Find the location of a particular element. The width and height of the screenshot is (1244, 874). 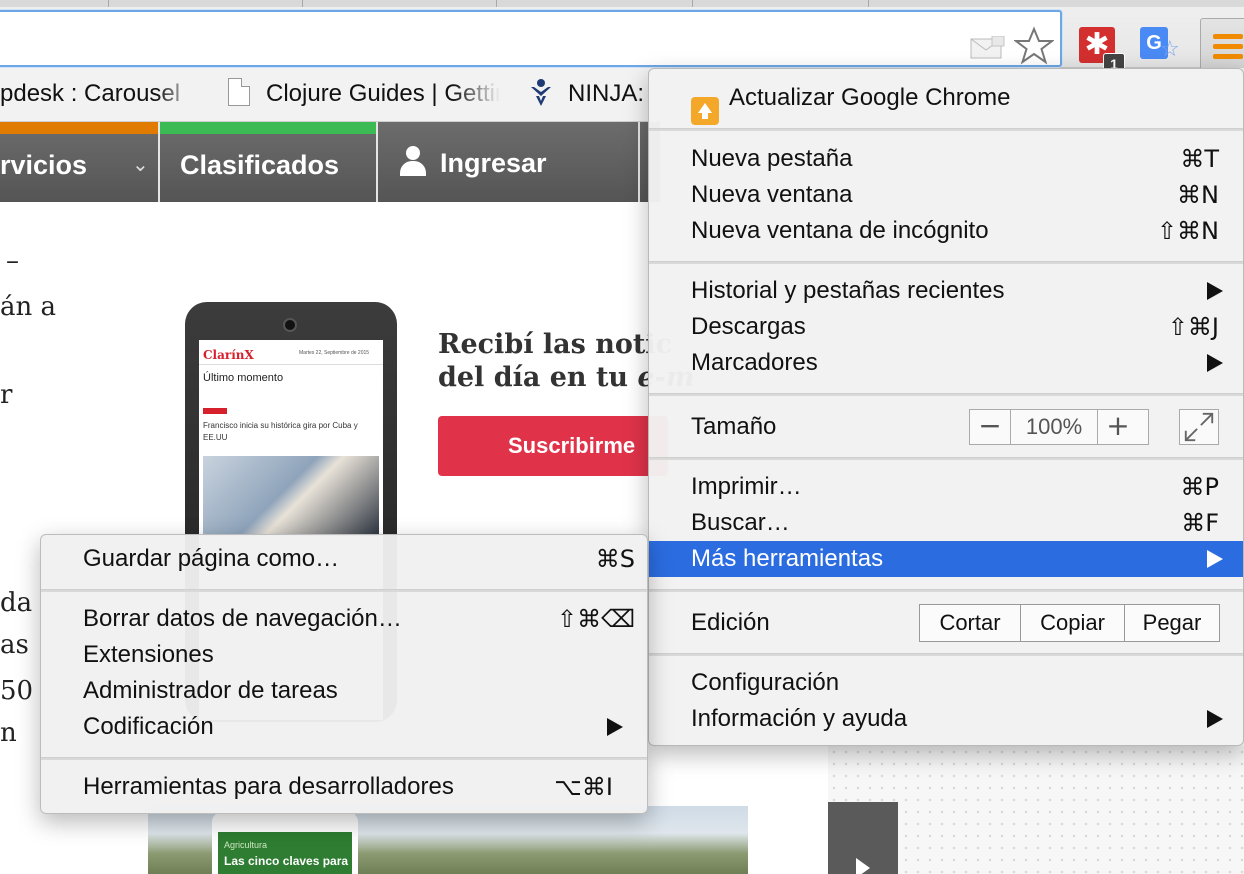

article-text: r is located at coordinates (6, 395).